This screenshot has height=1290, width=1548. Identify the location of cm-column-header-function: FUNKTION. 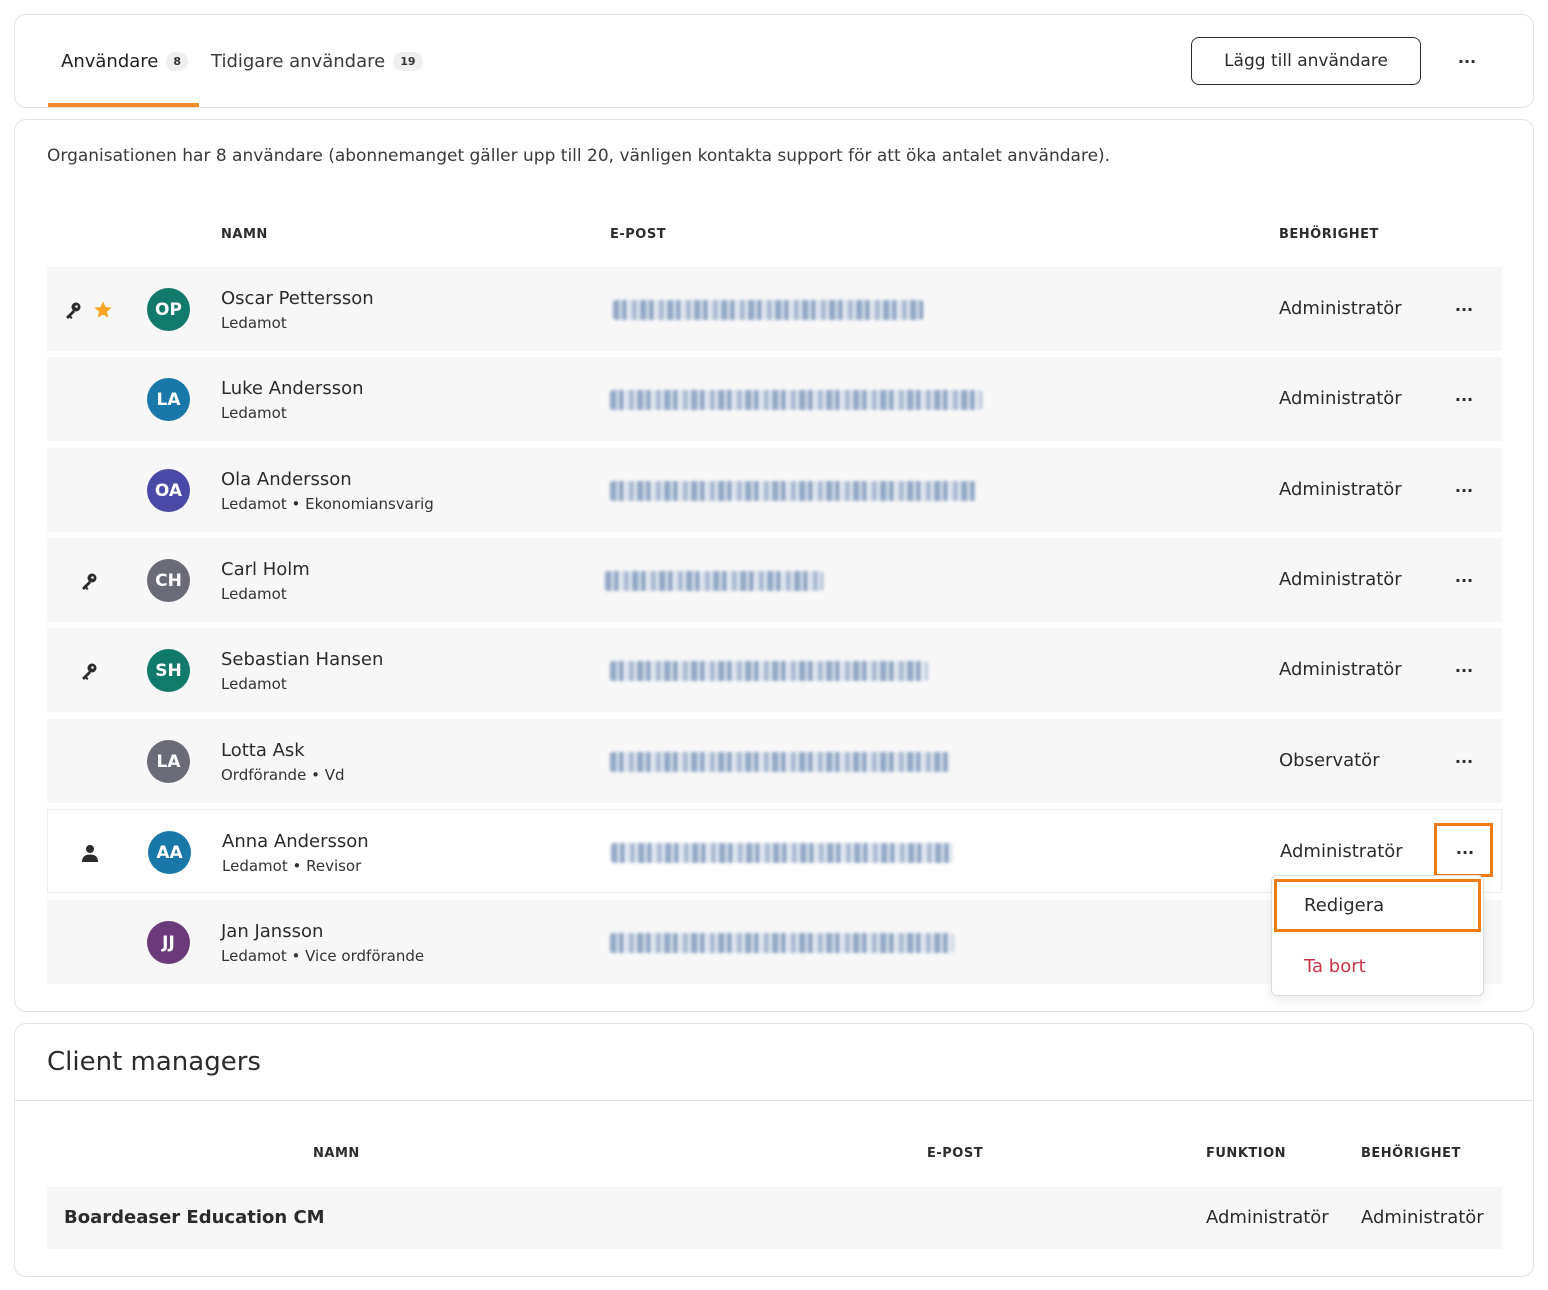
(1246, 1153).